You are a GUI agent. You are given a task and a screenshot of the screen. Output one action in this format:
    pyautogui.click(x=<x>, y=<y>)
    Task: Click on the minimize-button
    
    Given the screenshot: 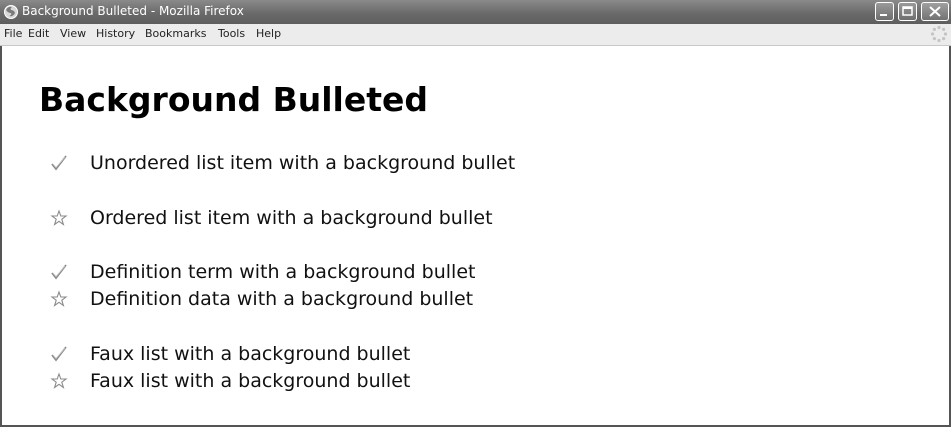 What is the action you would take?
    pyautogui.click(x=884, y=11)
    